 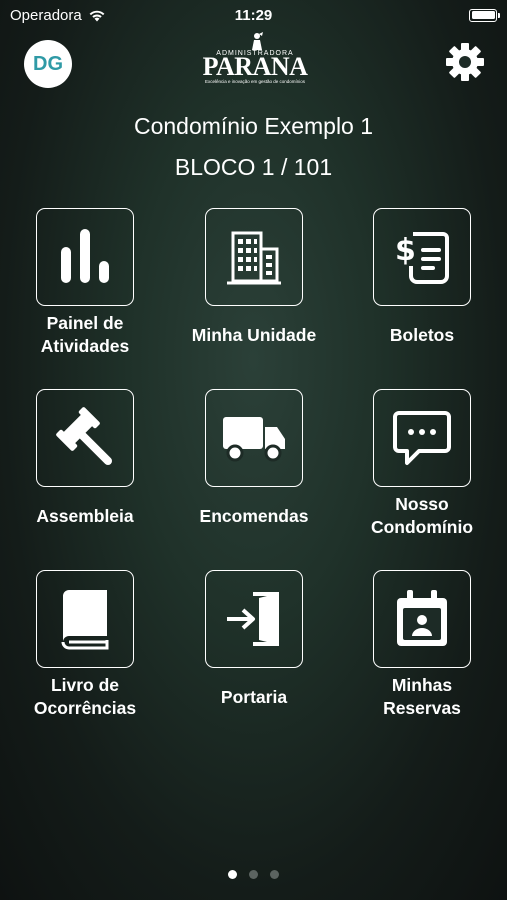 I want to click on tile-label: Nosso Condomínio, so click(x=422, y=515).